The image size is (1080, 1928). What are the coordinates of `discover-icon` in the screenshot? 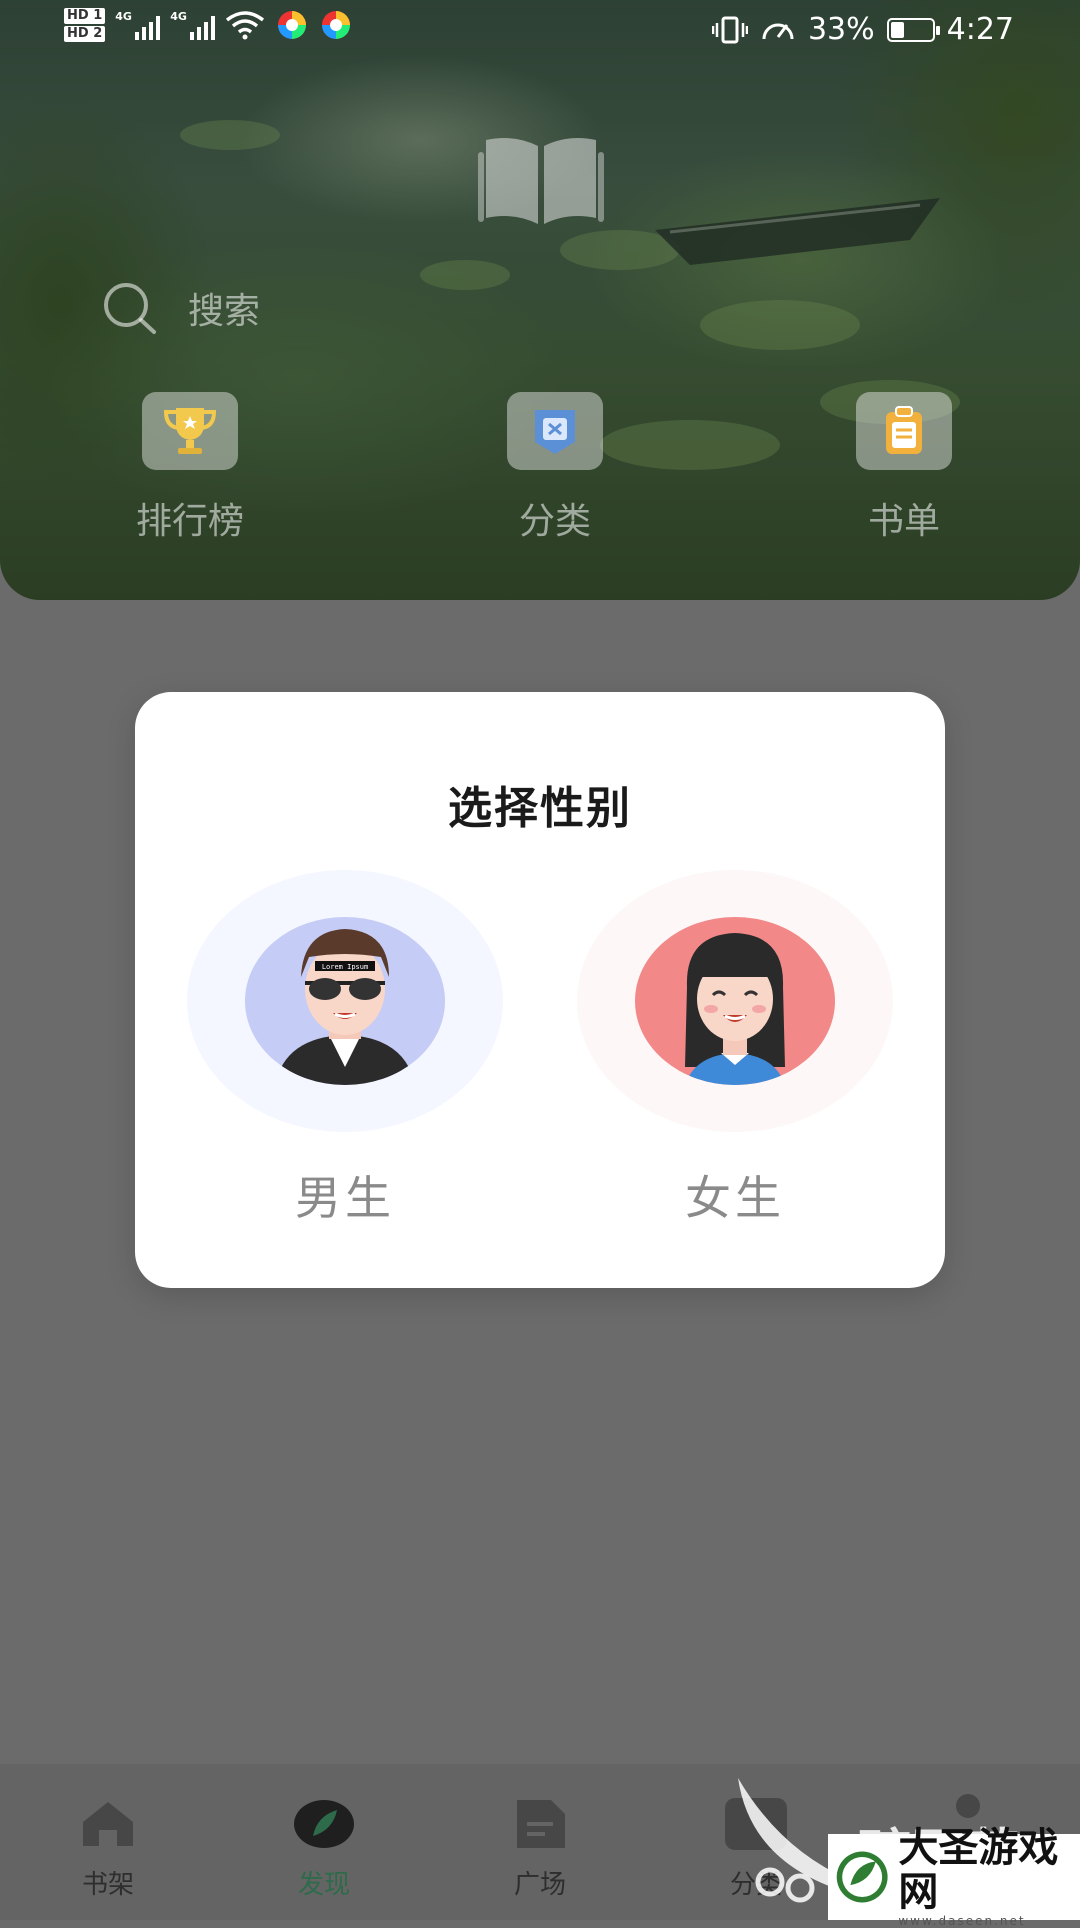 It's located at (324, 1824).